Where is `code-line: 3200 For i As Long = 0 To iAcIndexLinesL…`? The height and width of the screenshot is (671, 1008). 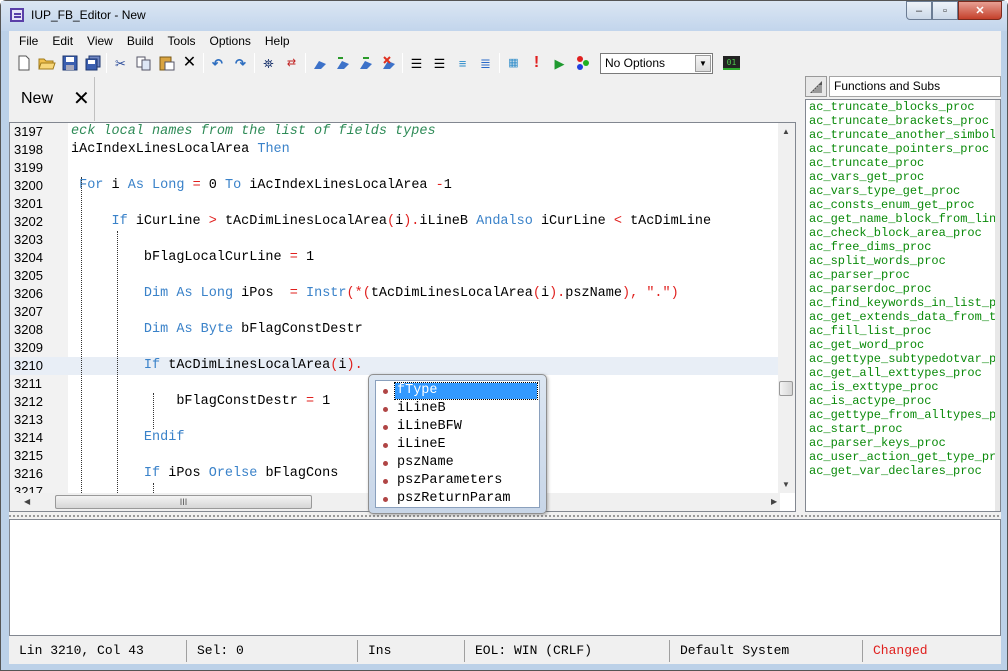
code-line: 3200 For i As Long = 0 To iAcIndexLinesL… is located at coordinates (395, 186).